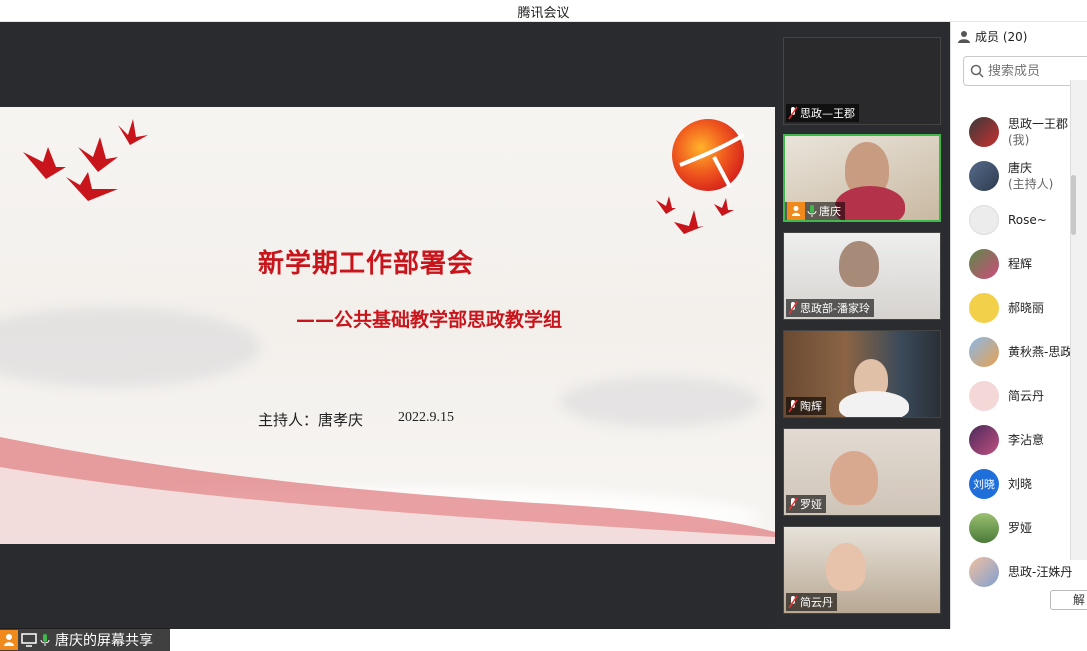 The width and height of the screenshot is (1087, 651). I want to click on participant-name: 简云丹, so click(816, 602).